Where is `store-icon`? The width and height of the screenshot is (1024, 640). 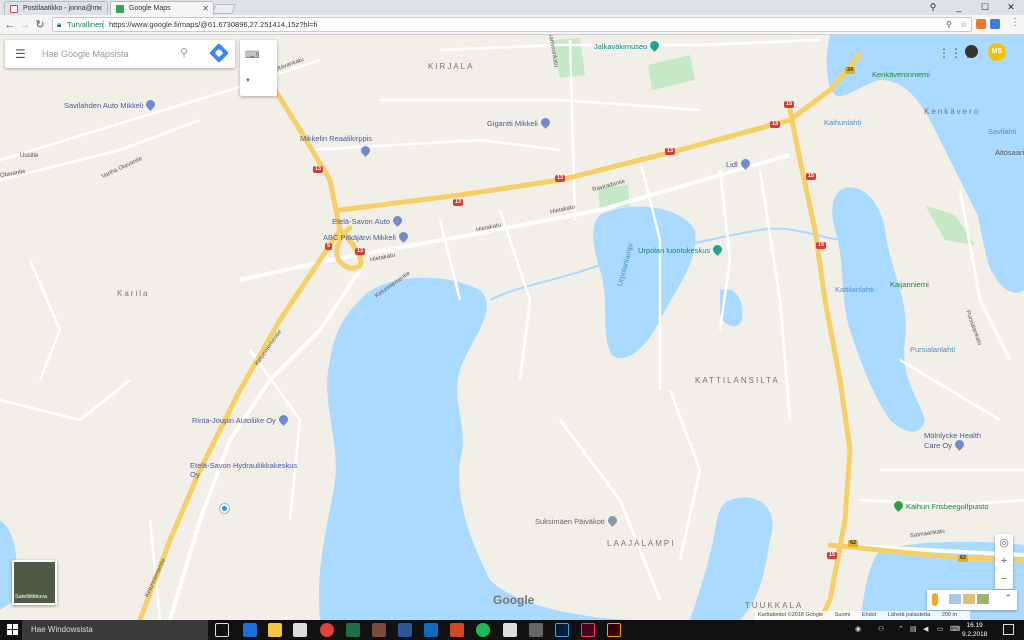
store-icon is located at coordinates (300, 630).